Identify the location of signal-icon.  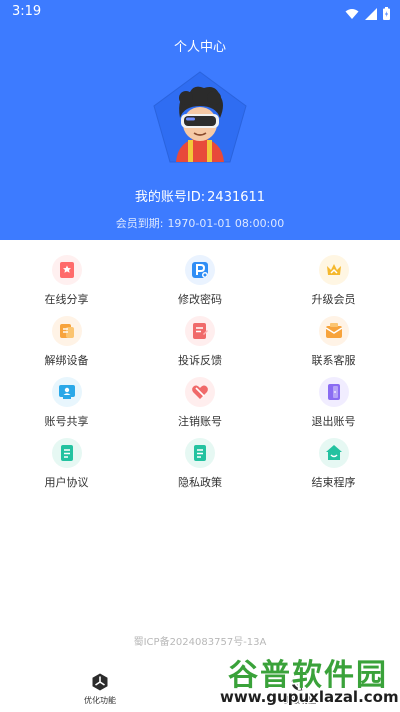
(371, 14).